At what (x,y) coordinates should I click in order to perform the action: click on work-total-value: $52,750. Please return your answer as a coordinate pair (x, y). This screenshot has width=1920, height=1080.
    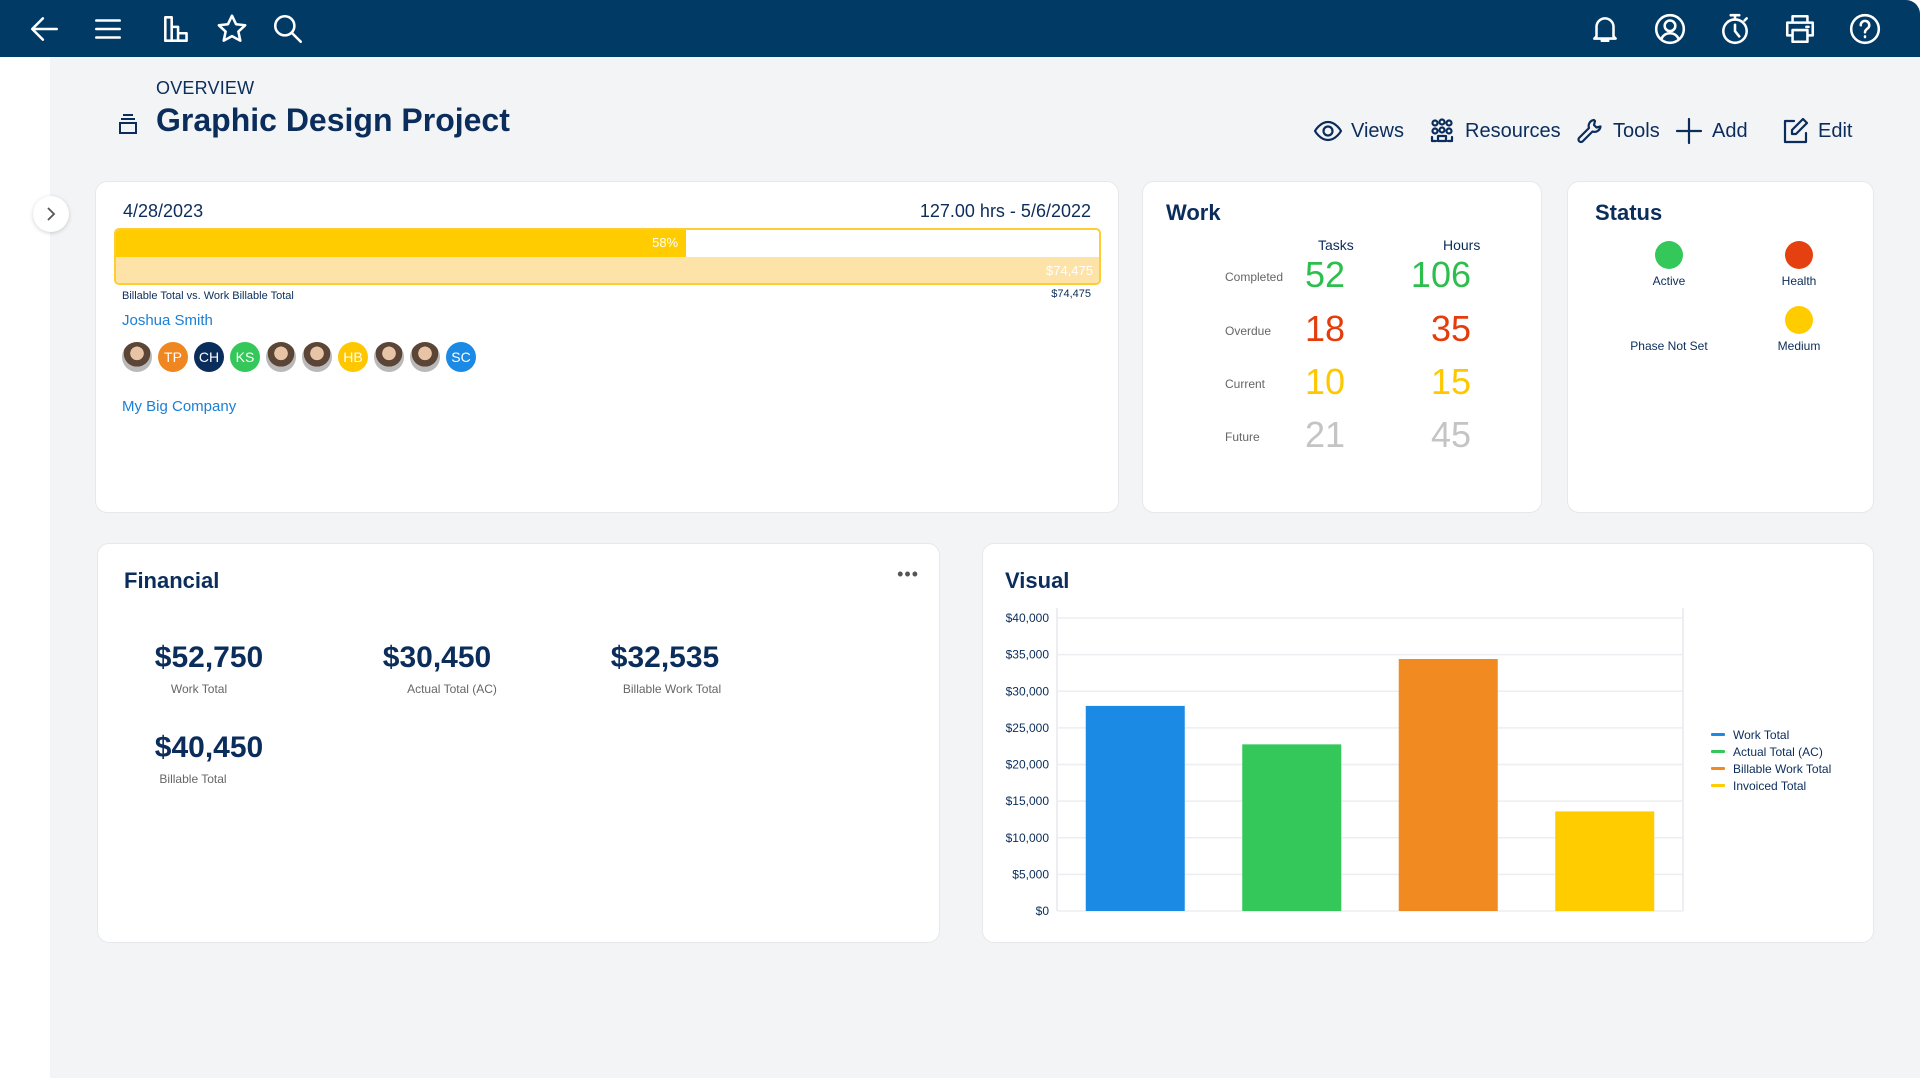
    Looking at the image, I should click on (209, 657).